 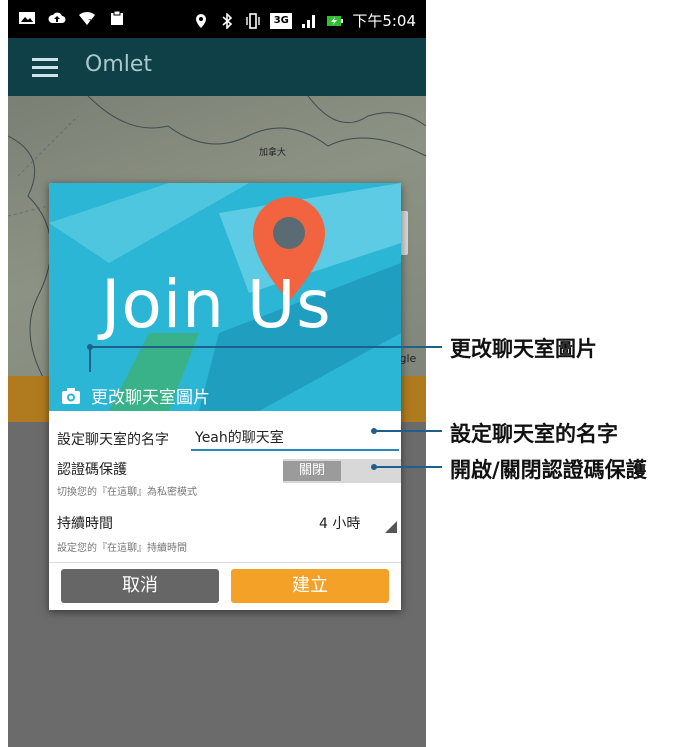 I want to click on cloud-upload-icon, so click(x=57, y=17).